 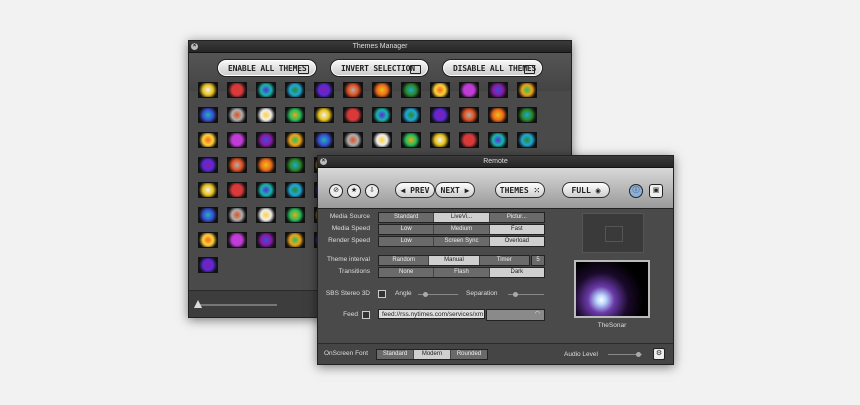 What do you see at coordinates (425, 294) in the screenshot?
I see `angle-knob` at bounding box center [425, 294].